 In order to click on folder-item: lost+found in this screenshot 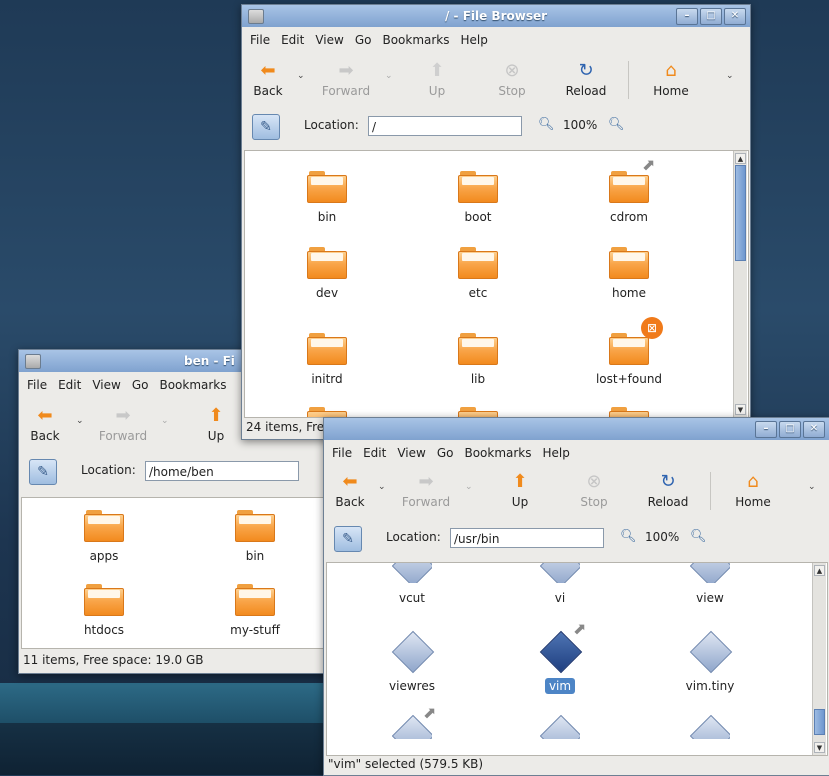, I will do `click(629, 359)`.